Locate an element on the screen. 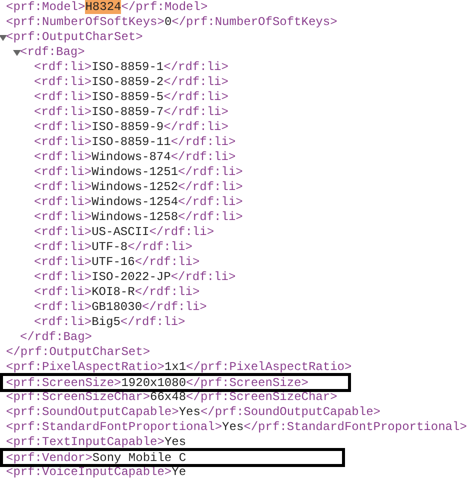  xml-value: ISO-8859-7 is located at coordinates (128, 112).